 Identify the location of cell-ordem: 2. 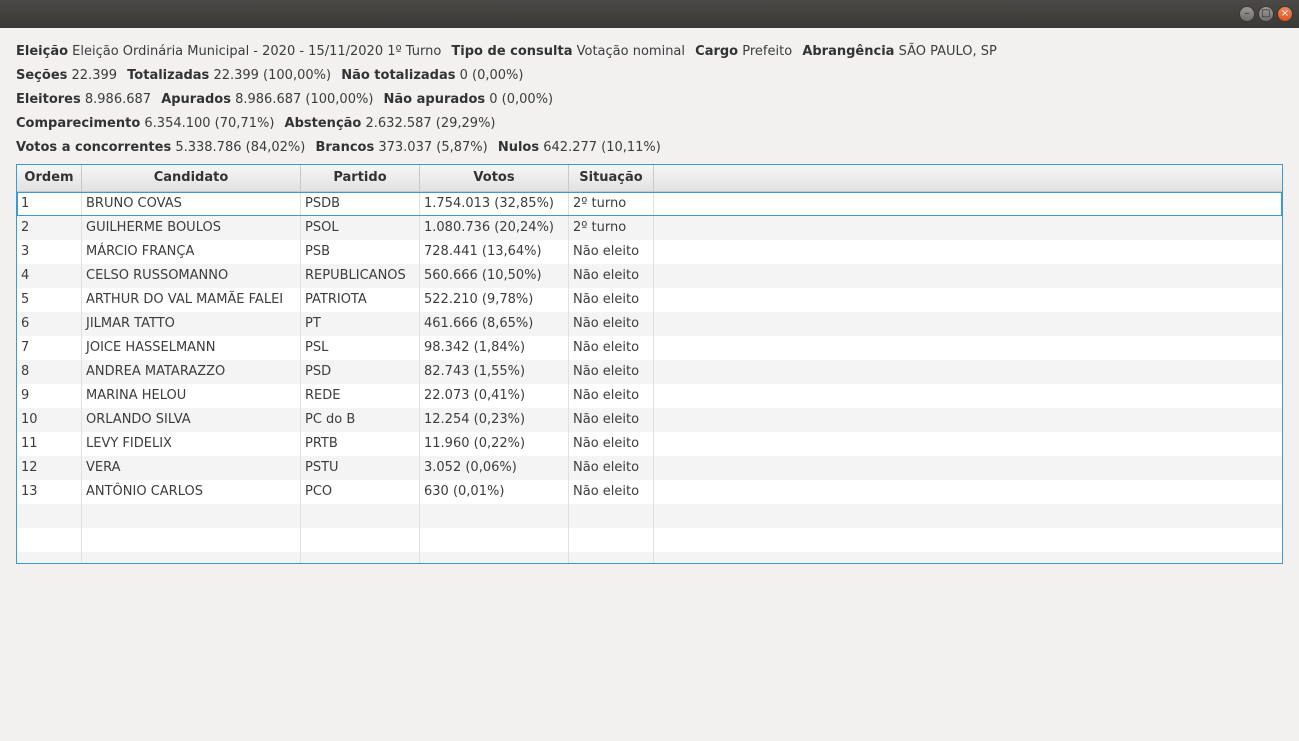
(49, 228).